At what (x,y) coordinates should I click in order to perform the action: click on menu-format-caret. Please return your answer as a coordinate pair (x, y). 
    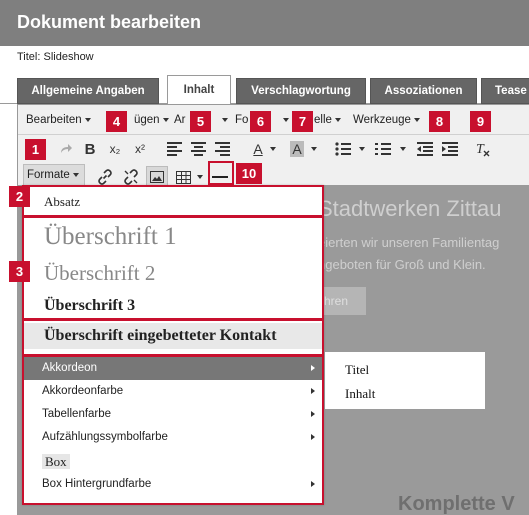
    Looking at the image, I should click on (284, 120).